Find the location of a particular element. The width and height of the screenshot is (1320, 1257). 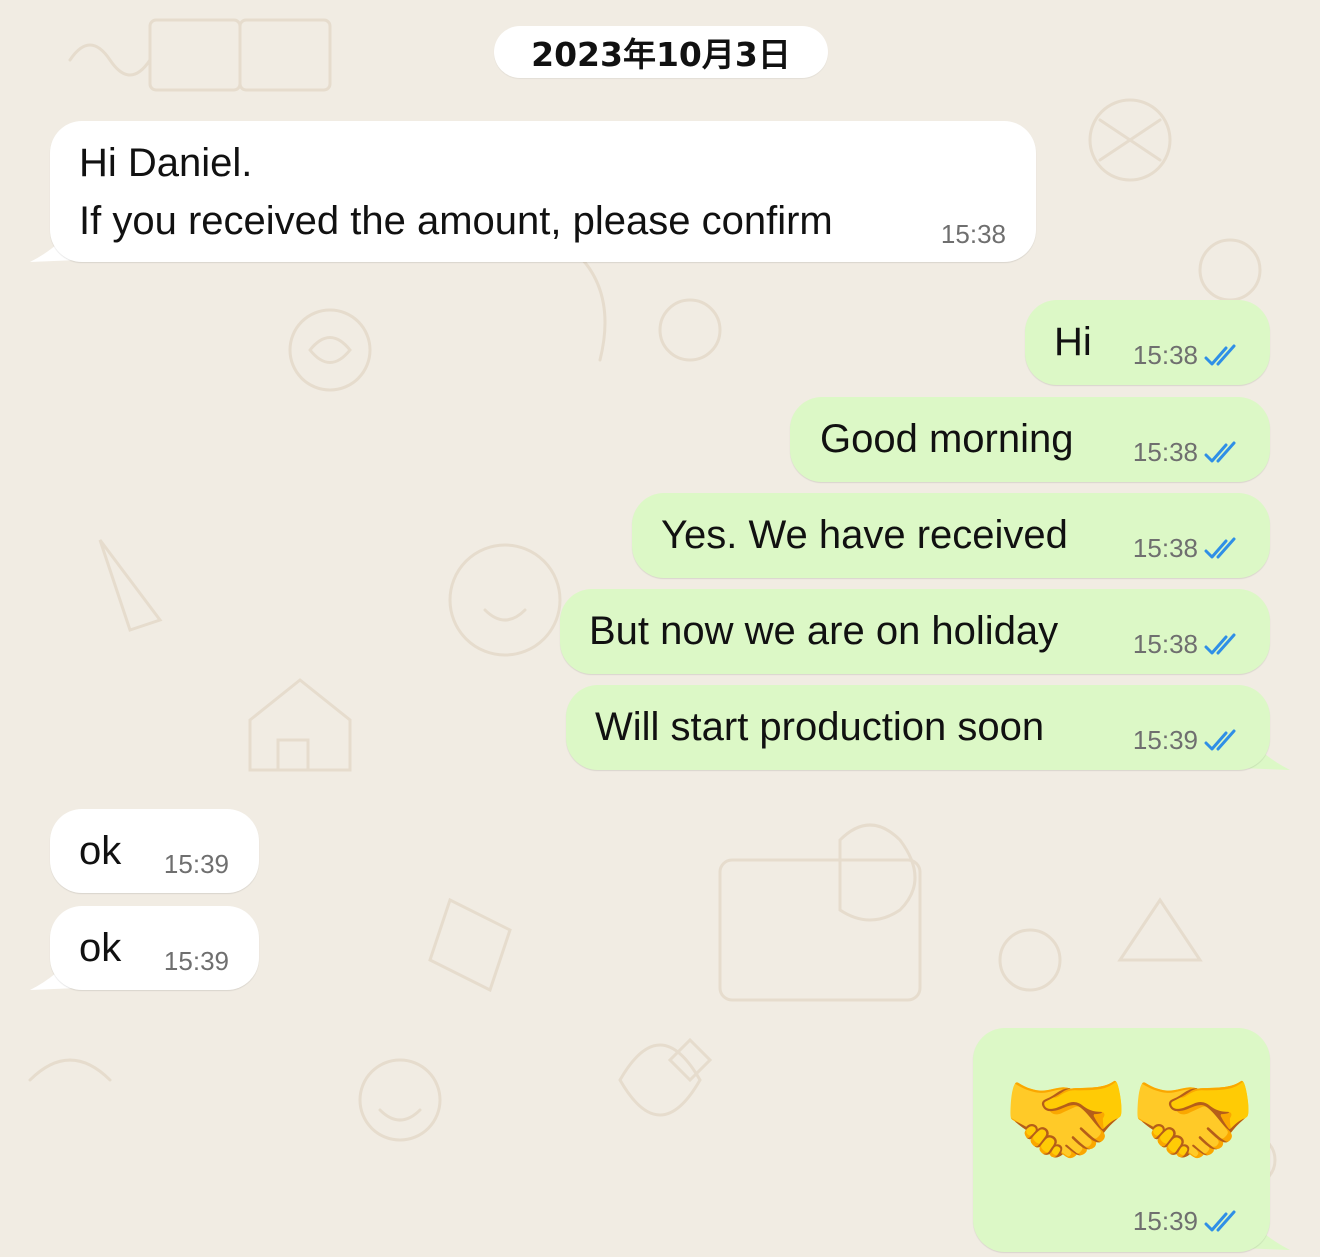

date-separator: 2023年10月3日 is located at coordinates (661, 52).